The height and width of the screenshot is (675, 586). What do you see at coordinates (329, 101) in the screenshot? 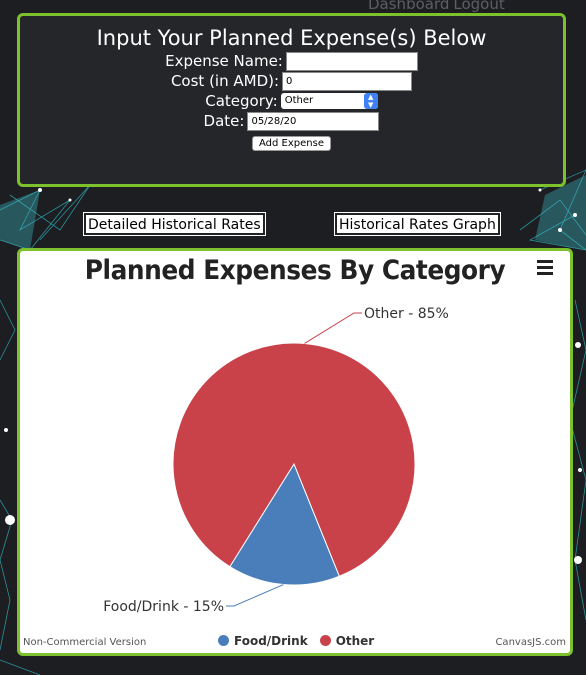
I see `category-select: Other ▲ ▼` at bounding box center [329, 101].